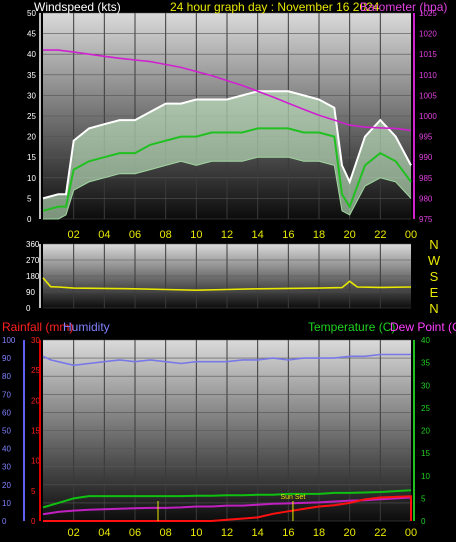  I want to click on baro-y-tick-label: 1020, so click(428, 34).